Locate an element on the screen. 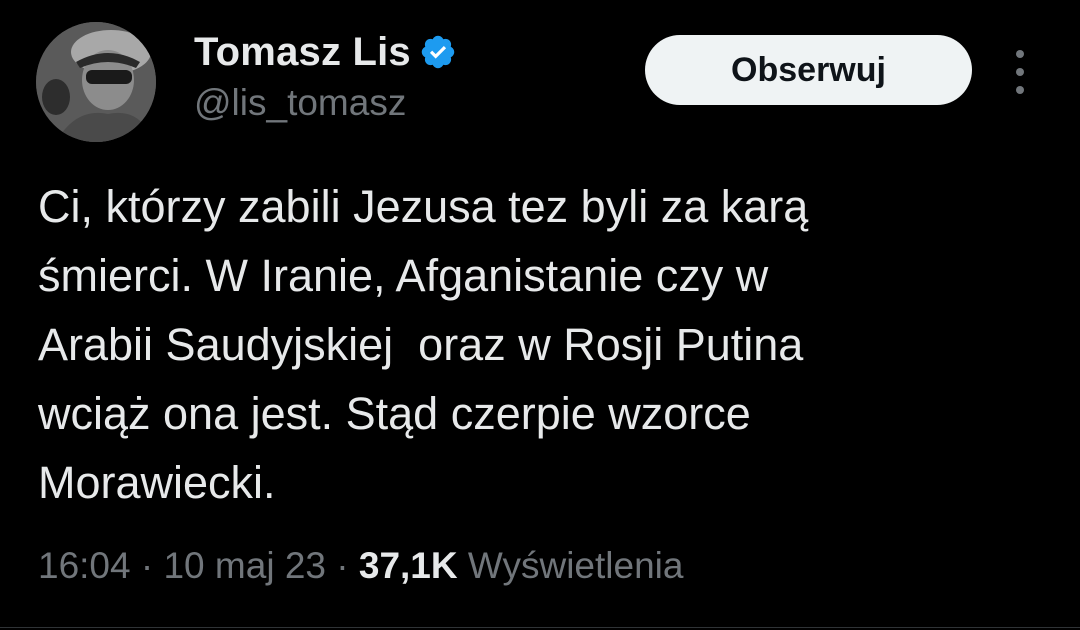  views-count: 37,1K is located at coordinates (408, 566).